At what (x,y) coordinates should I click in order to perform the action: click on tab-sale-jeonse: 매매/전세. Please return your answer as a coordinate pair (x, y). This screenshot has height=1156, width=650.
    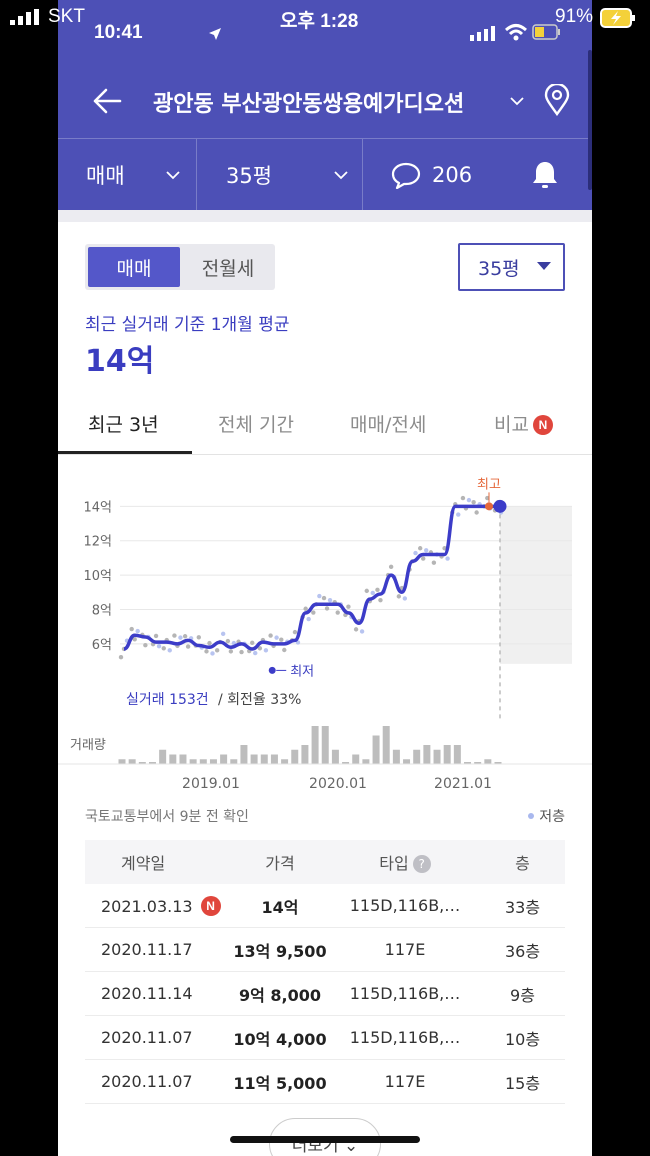
    Looking at the image, I should click on (388, 423).